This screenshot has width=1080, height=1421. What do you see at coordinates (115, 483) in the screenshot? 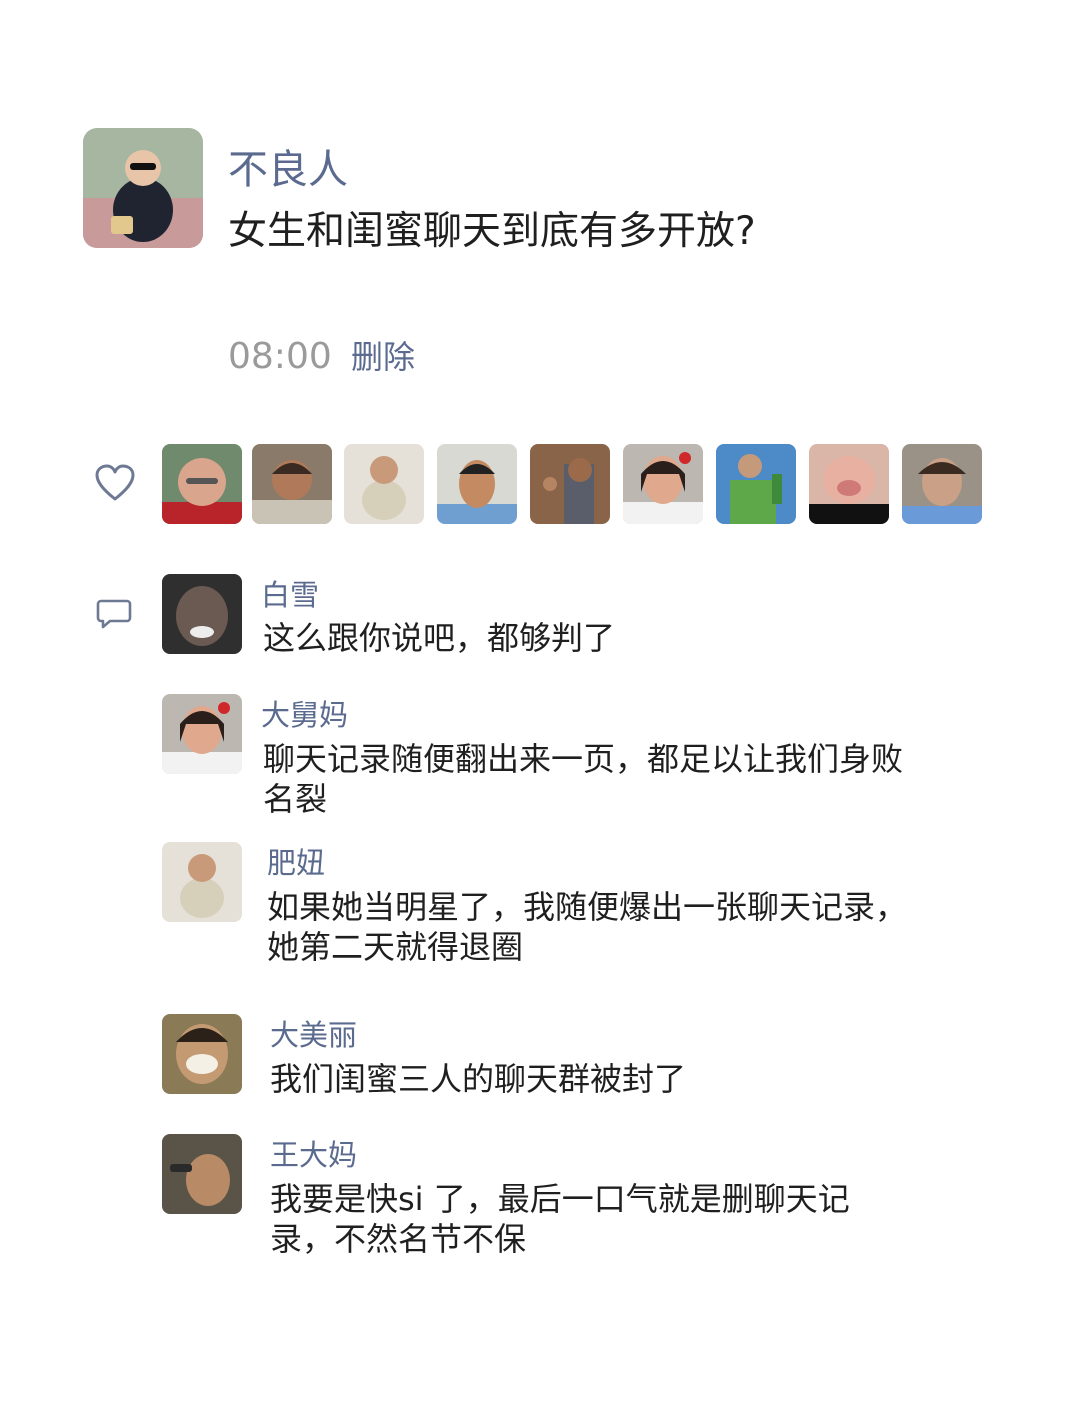
I see `heart-icon` at bounding box center [115, 483].